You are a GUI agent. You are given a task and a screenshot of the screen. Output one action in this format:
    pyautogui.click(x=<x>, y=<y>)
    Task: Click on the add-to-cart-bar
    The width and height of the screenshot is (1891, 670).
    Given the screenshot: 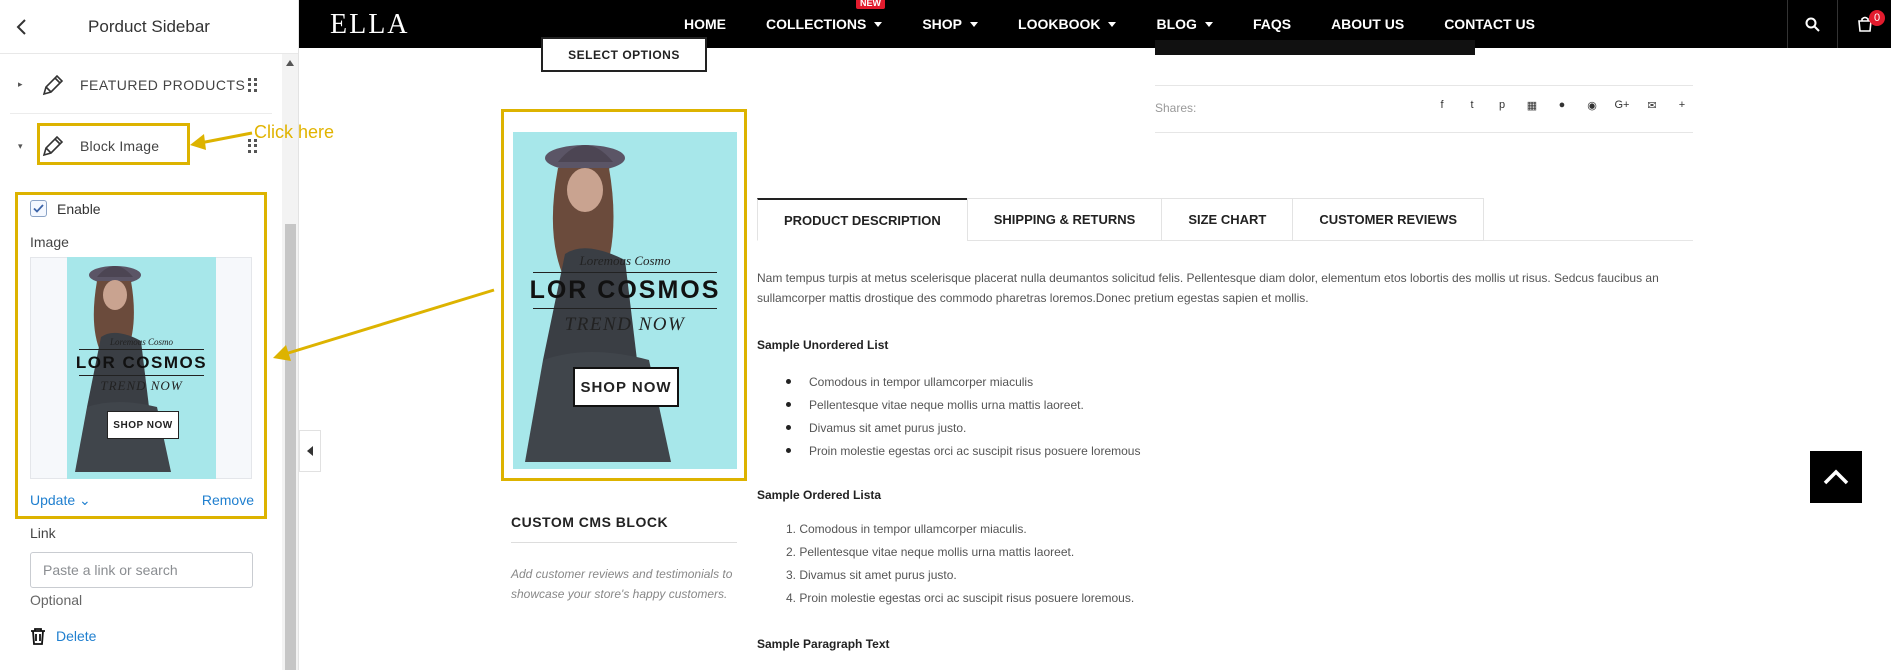 What is the action you would take?
    pyautogui.click(x=1315, y=47)
    